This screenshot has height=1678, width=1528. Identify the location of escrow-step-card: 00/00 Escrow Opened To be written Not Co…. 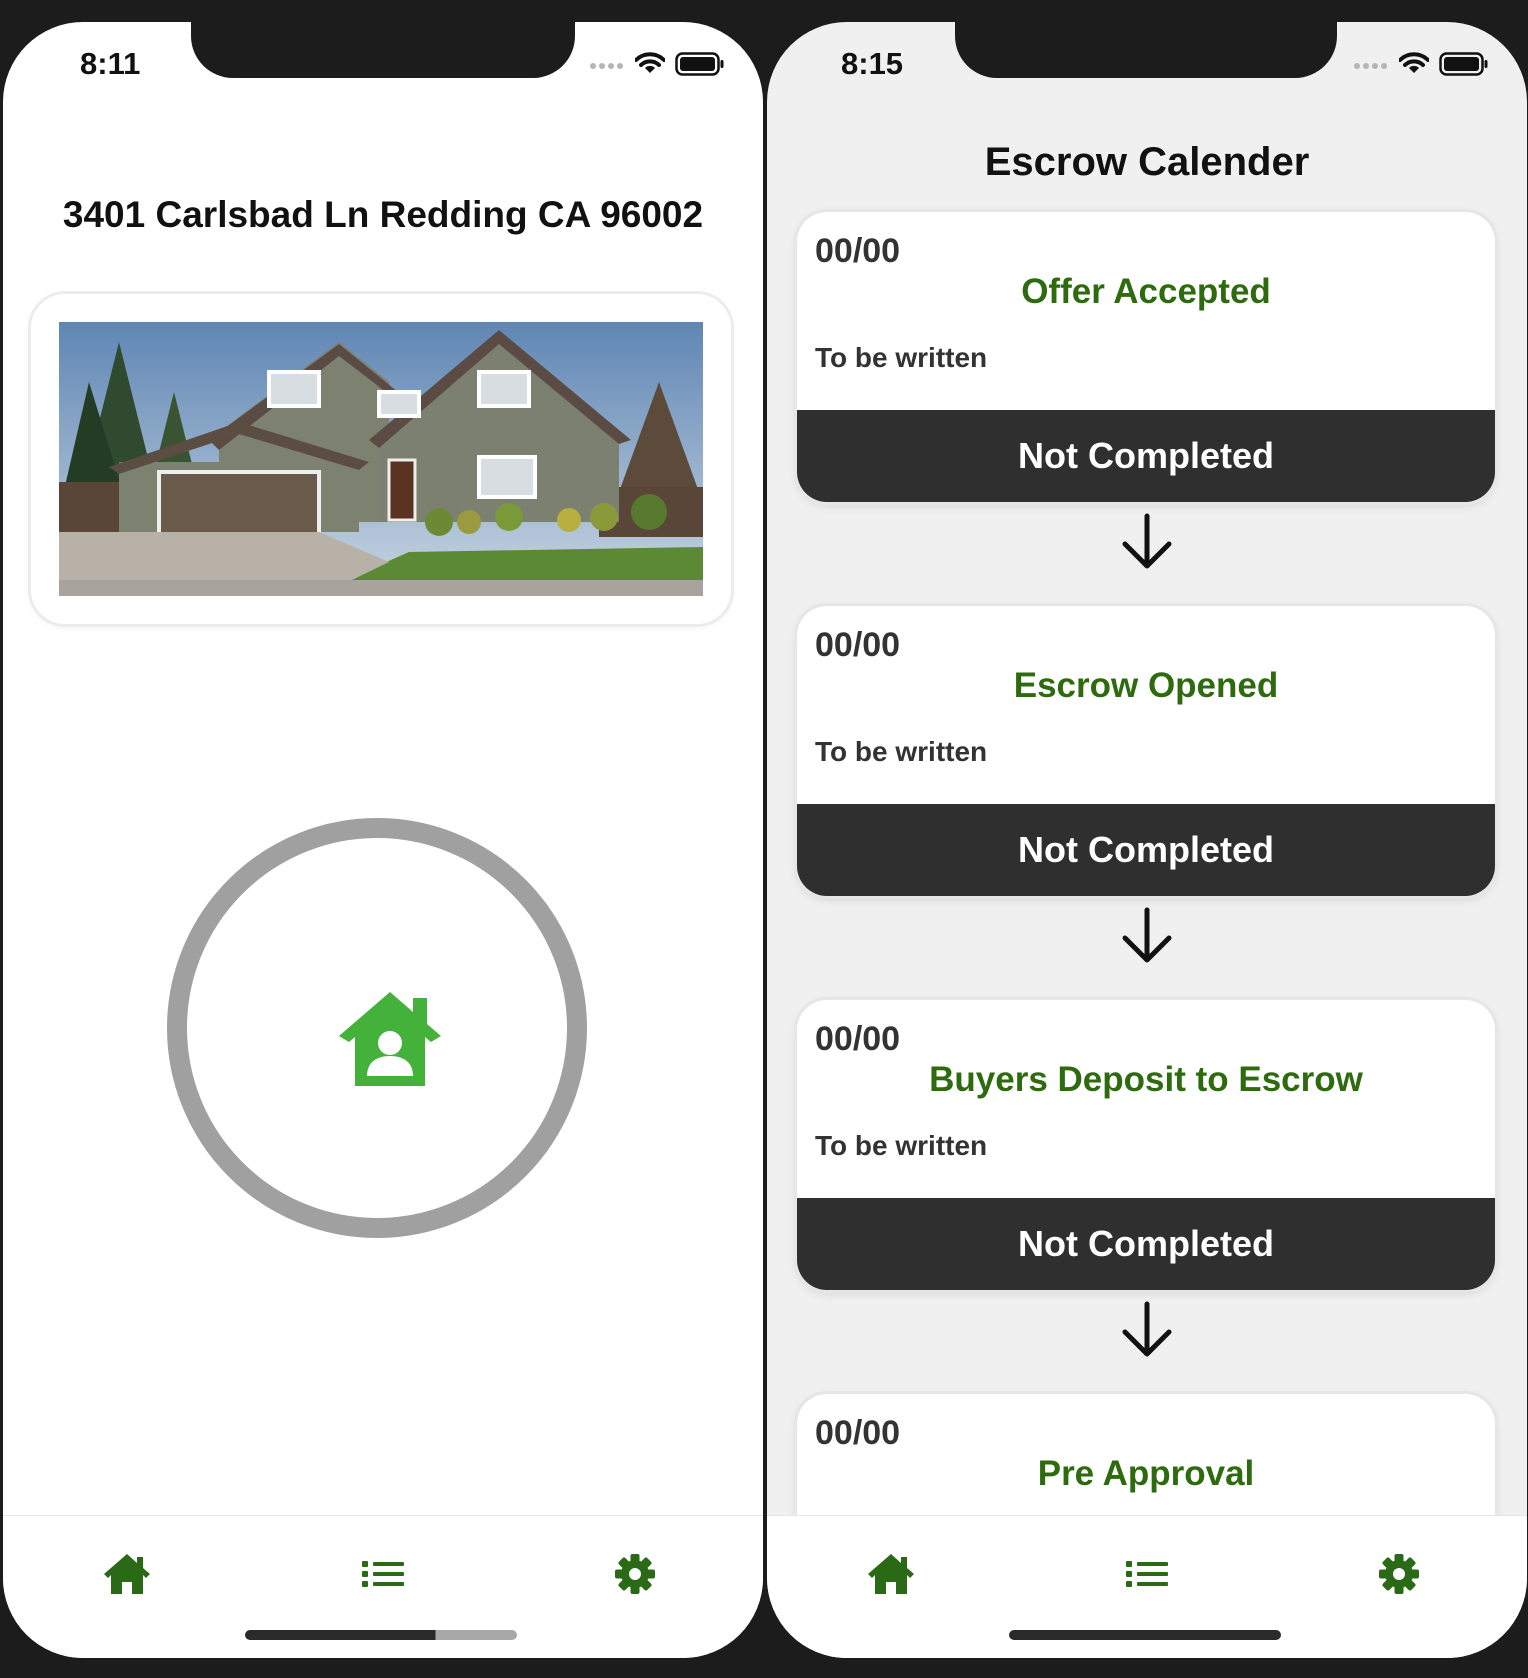
(1146, 751).